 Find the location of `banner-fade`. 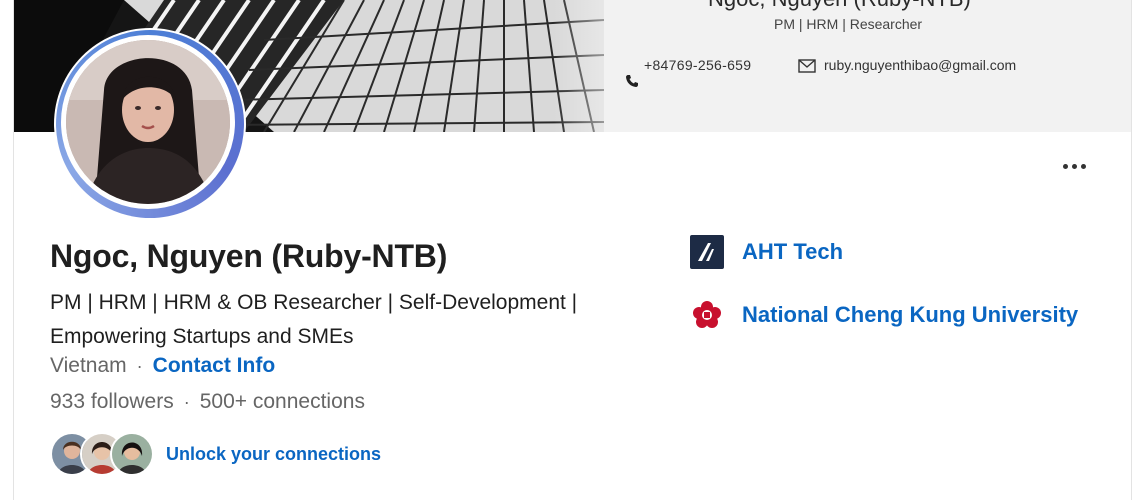

banner-fade is located at coordinates (599, 66).